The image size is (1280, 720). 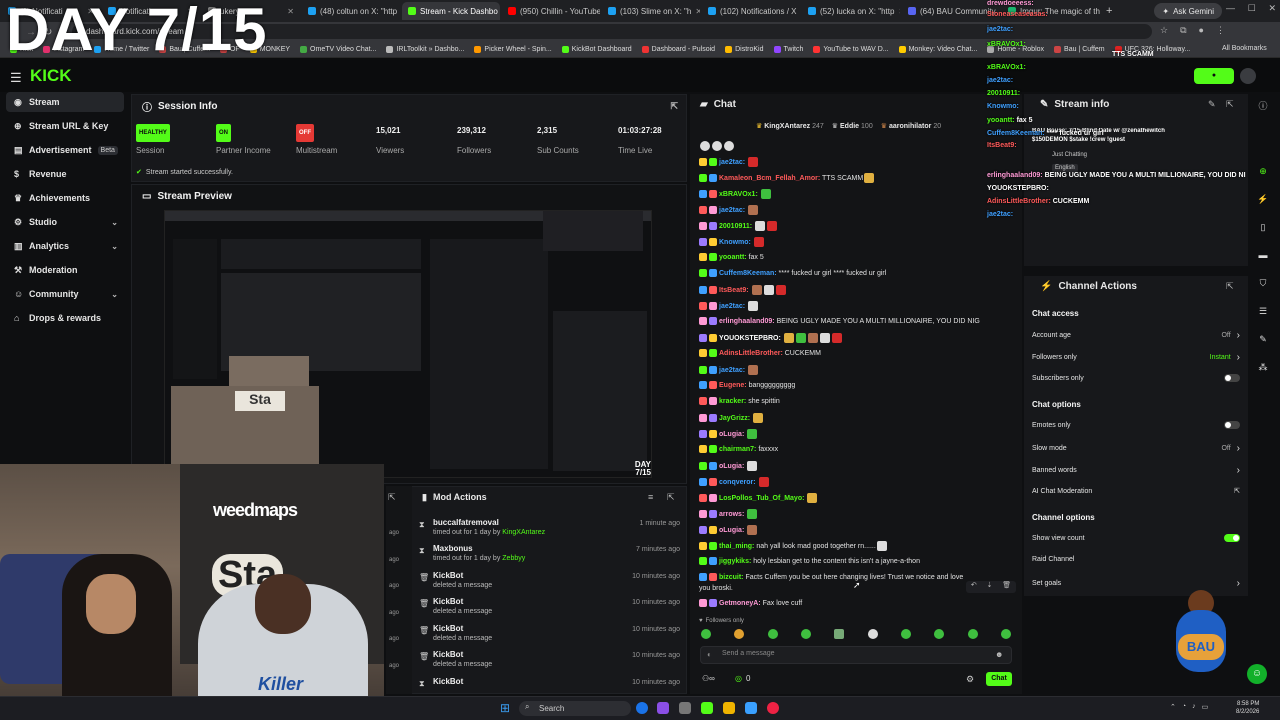 What do you see at coordinates (1257, 674) in the screenshot?
I see `assistant-bubble-icon: ☺` at bounding box center [1257, 674].